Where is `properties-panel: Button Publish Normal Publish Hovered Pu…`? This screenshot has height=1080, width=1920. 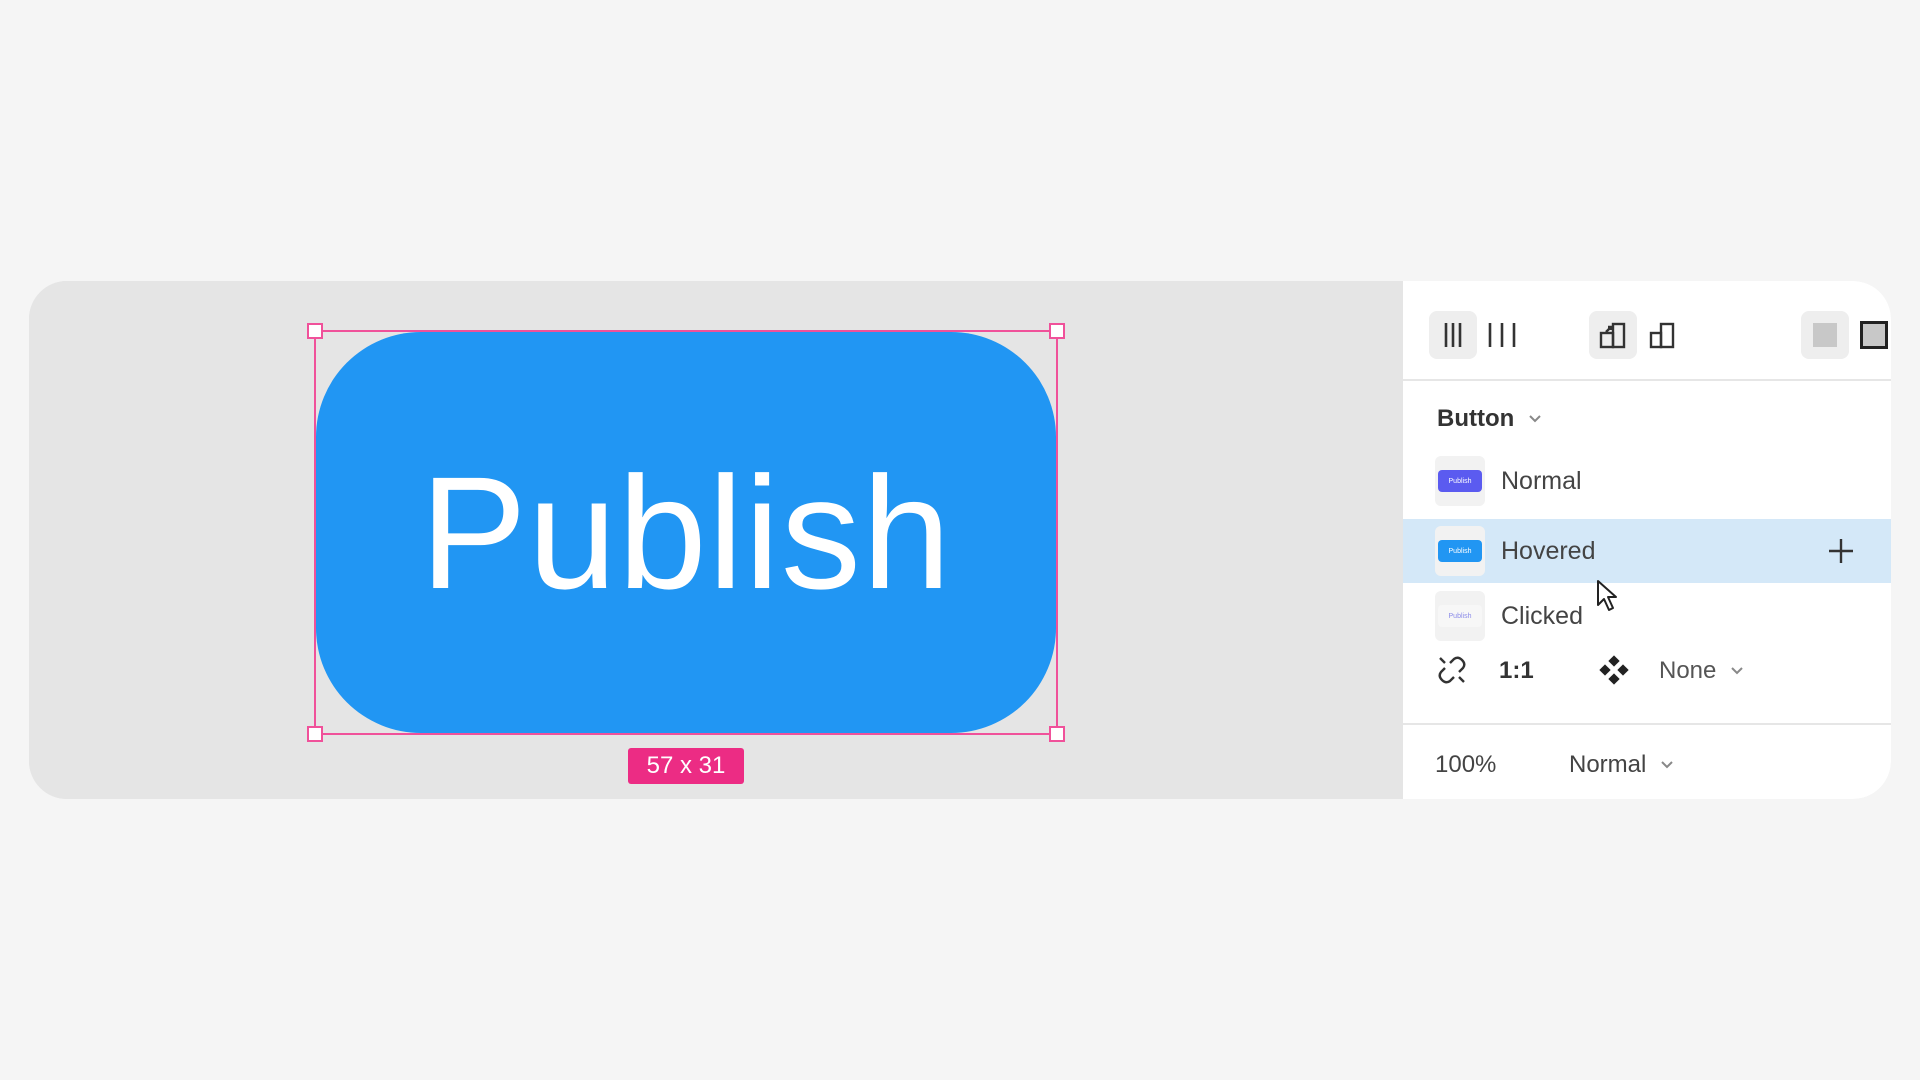
properties-panel: Button Publish Normal Publish Hovered Pu… is located at coordinates (1647, 540).